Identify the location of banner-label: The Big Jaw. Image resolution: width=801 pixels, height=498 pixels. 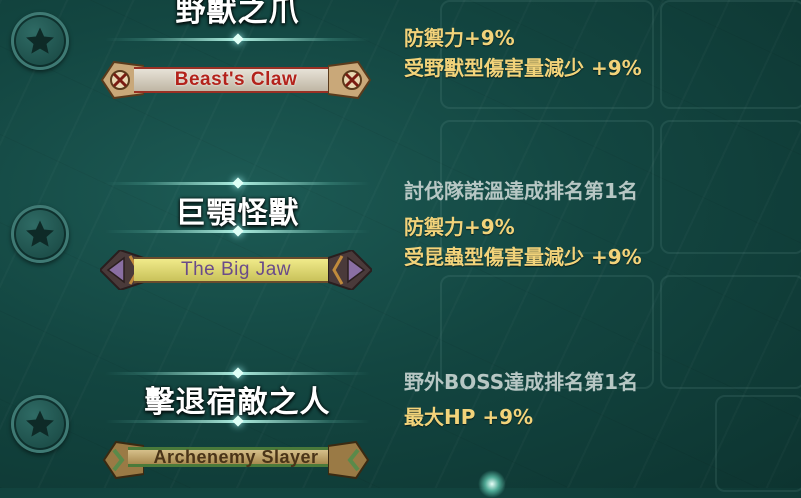
(236, 269).